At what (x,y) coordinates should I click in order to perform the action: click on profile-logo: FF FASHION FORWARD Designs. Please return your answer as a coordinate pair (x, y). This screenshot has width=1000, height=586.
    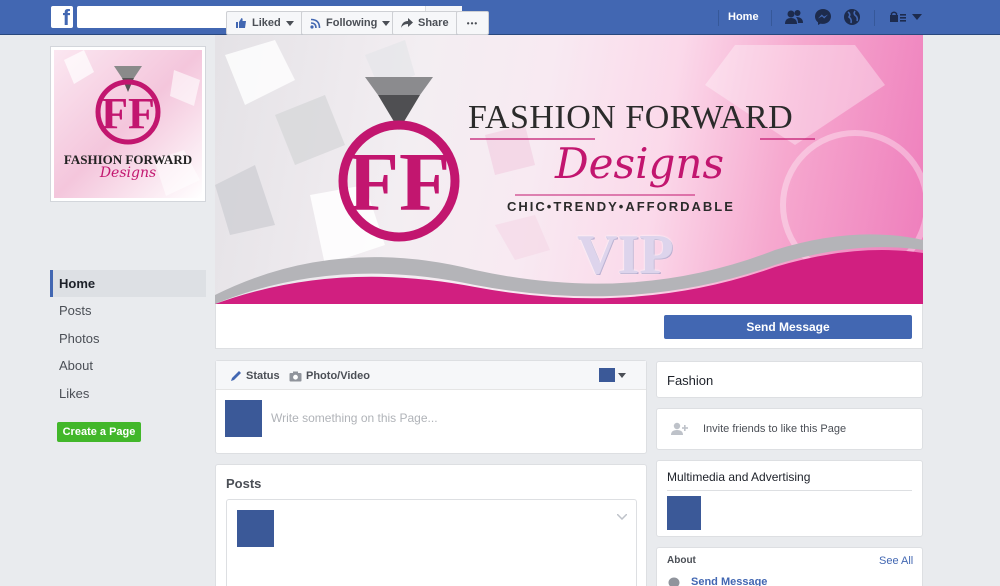
    Looking at the image, I should click on (128, 124).